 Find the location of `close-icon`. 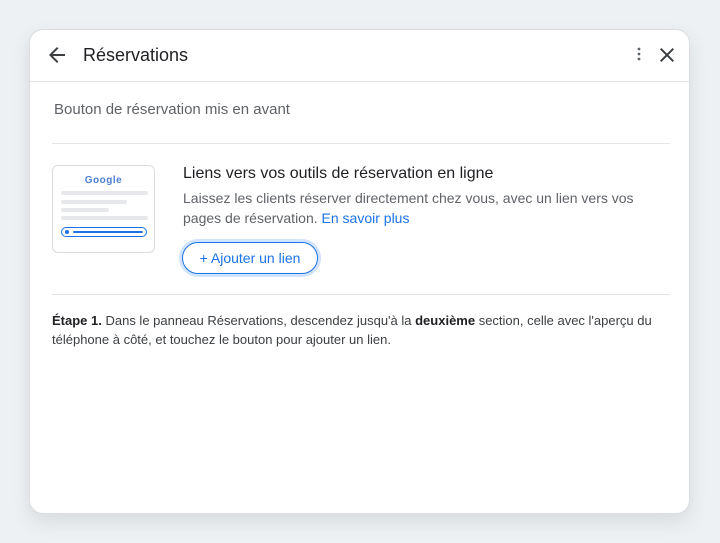

close-icon is located at coordinates (667, 55).